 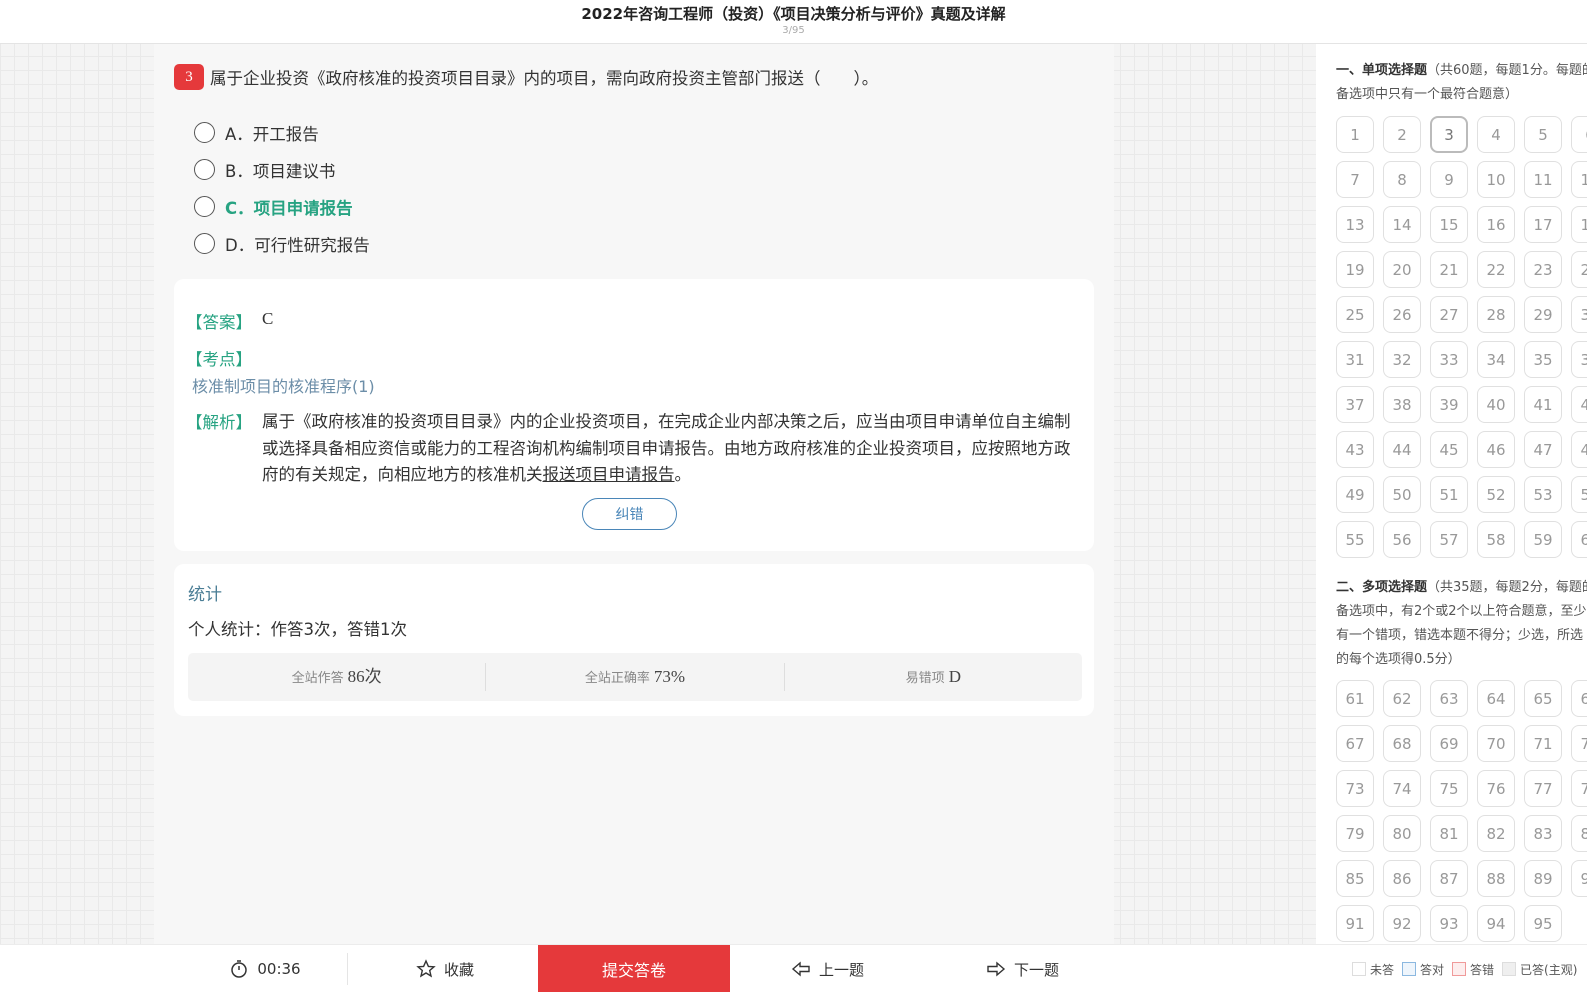 I want to click on question-cell: 91, so click(x=1355, y=923).